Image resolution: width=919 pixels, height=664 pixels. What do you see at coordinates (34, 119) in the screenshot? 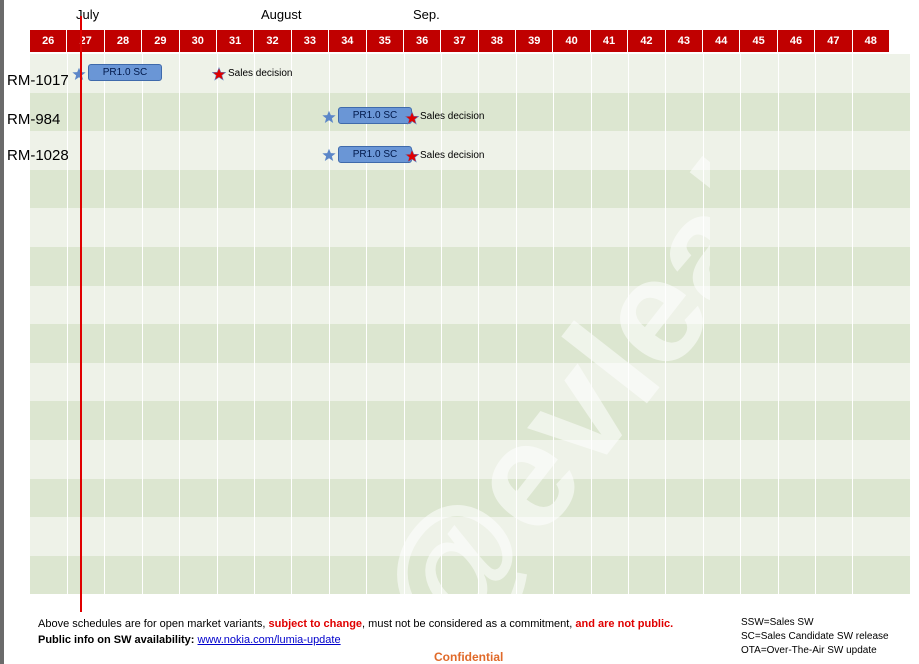
I see `model-label-rm-984: RM-984` at bounding box center [34, 119].